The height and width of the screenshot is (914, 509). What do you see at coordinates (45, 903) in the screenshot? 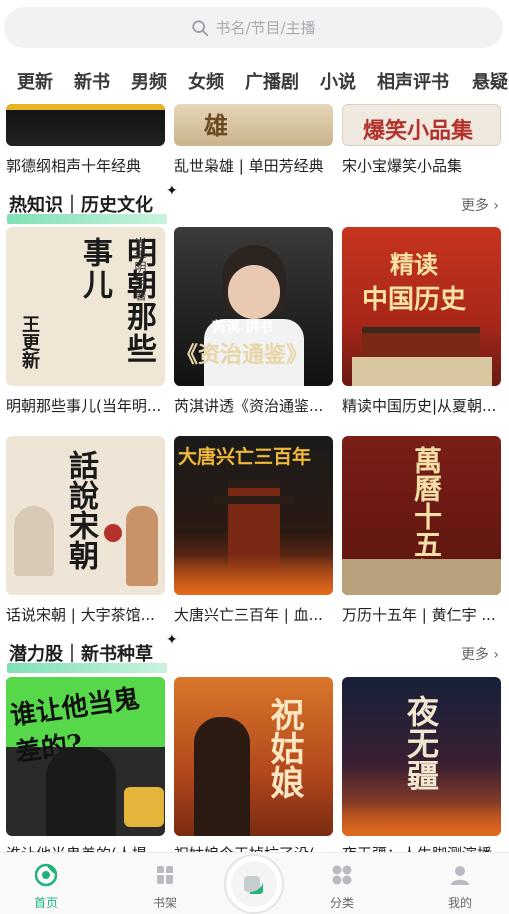
I see `nav-home-label: 首页` at bounding box center [45, 903].